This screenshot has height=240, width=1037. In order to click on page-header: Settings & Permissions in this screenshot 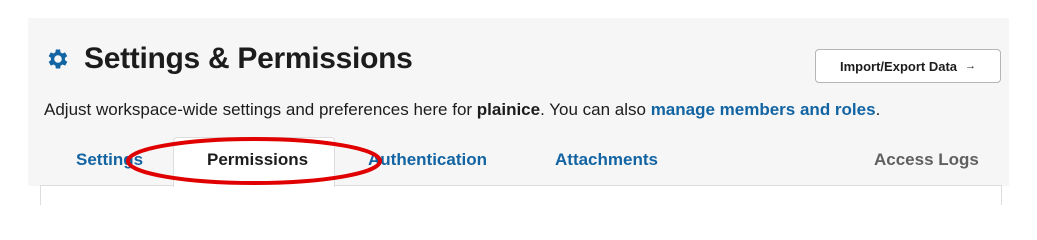, I will do `click(228, 59)`.